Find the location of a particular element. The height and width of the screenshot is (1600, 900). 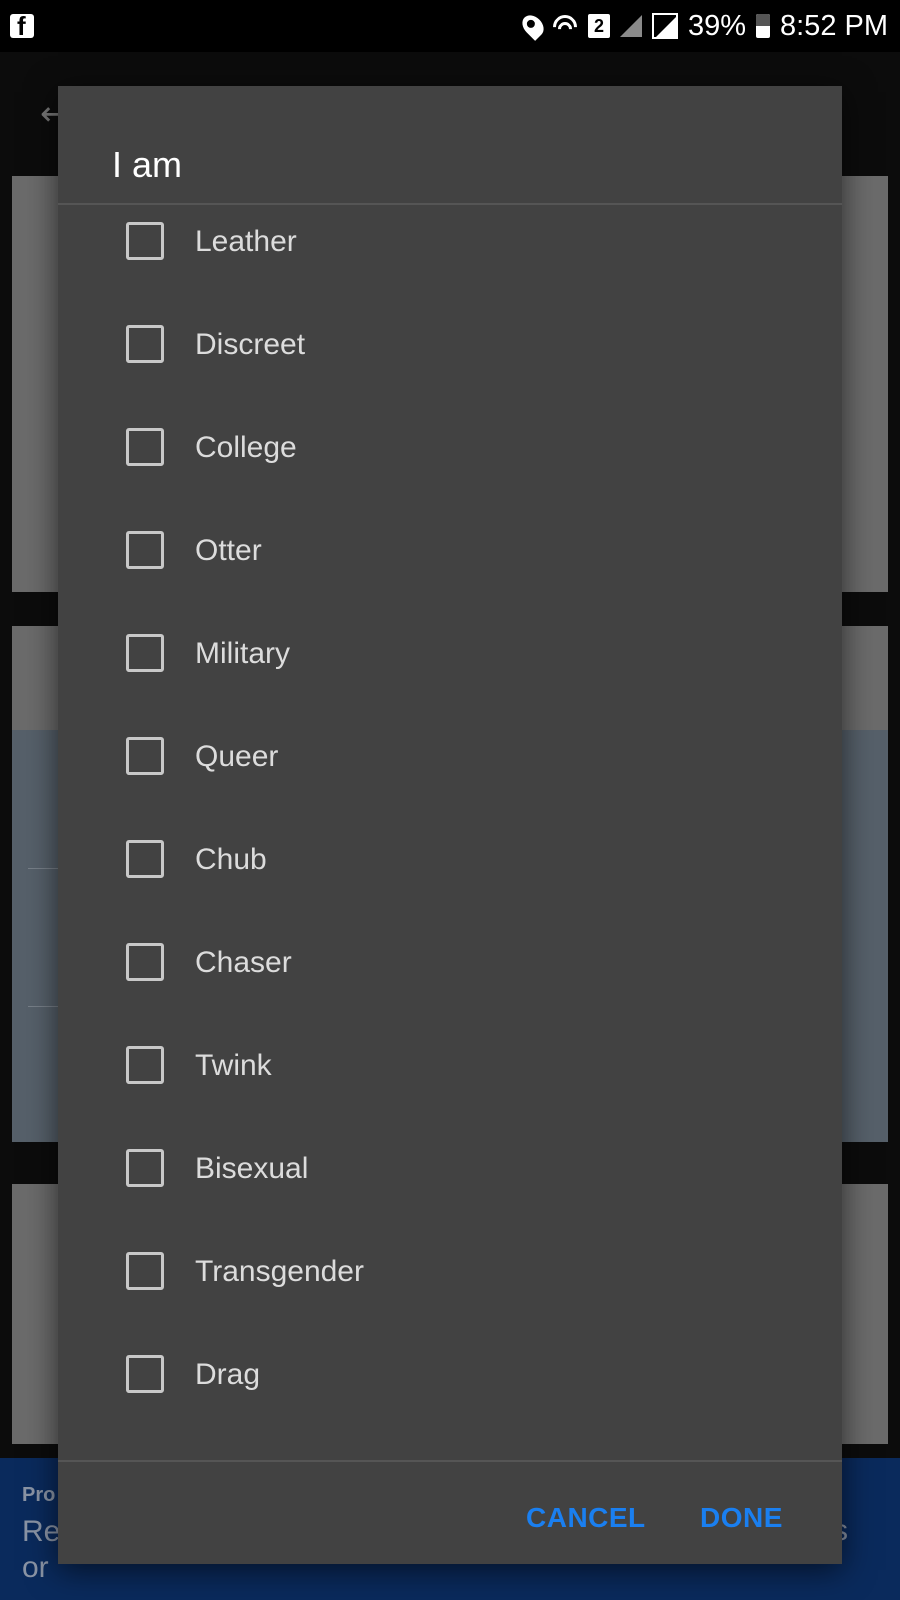

option-row: College is located at coordinates (450, 480).